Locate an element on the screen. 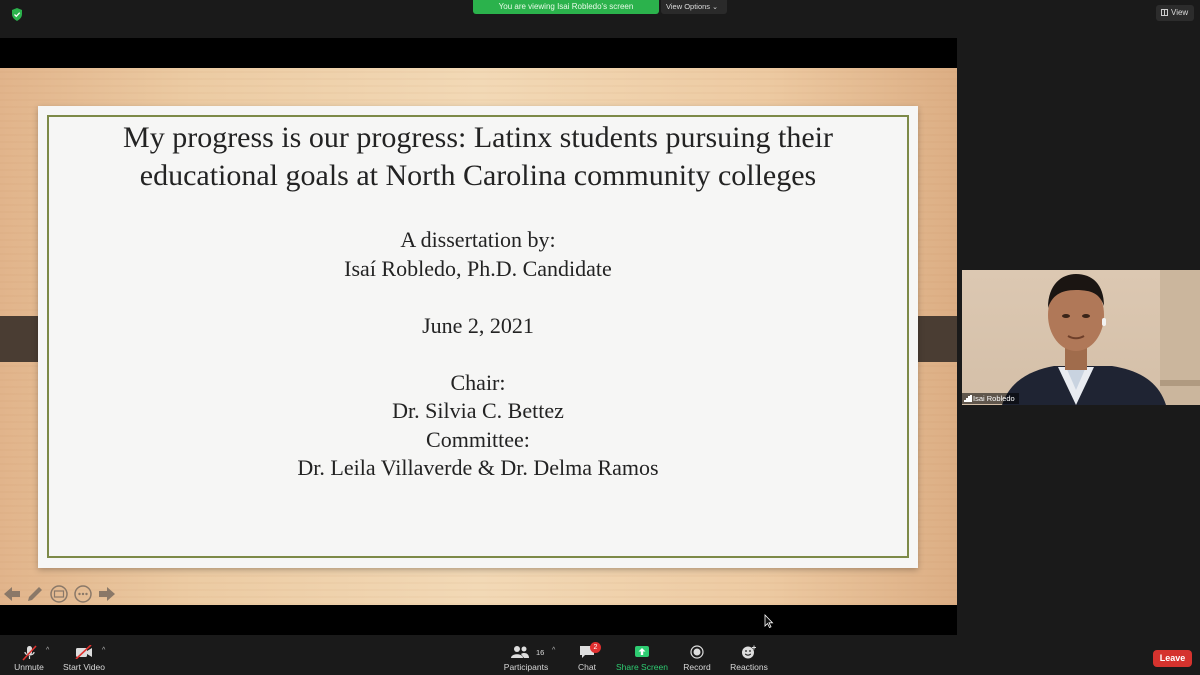 The height and width of the screenshot is (675, 1200). slides-icon is located at coordinates (59, 594).